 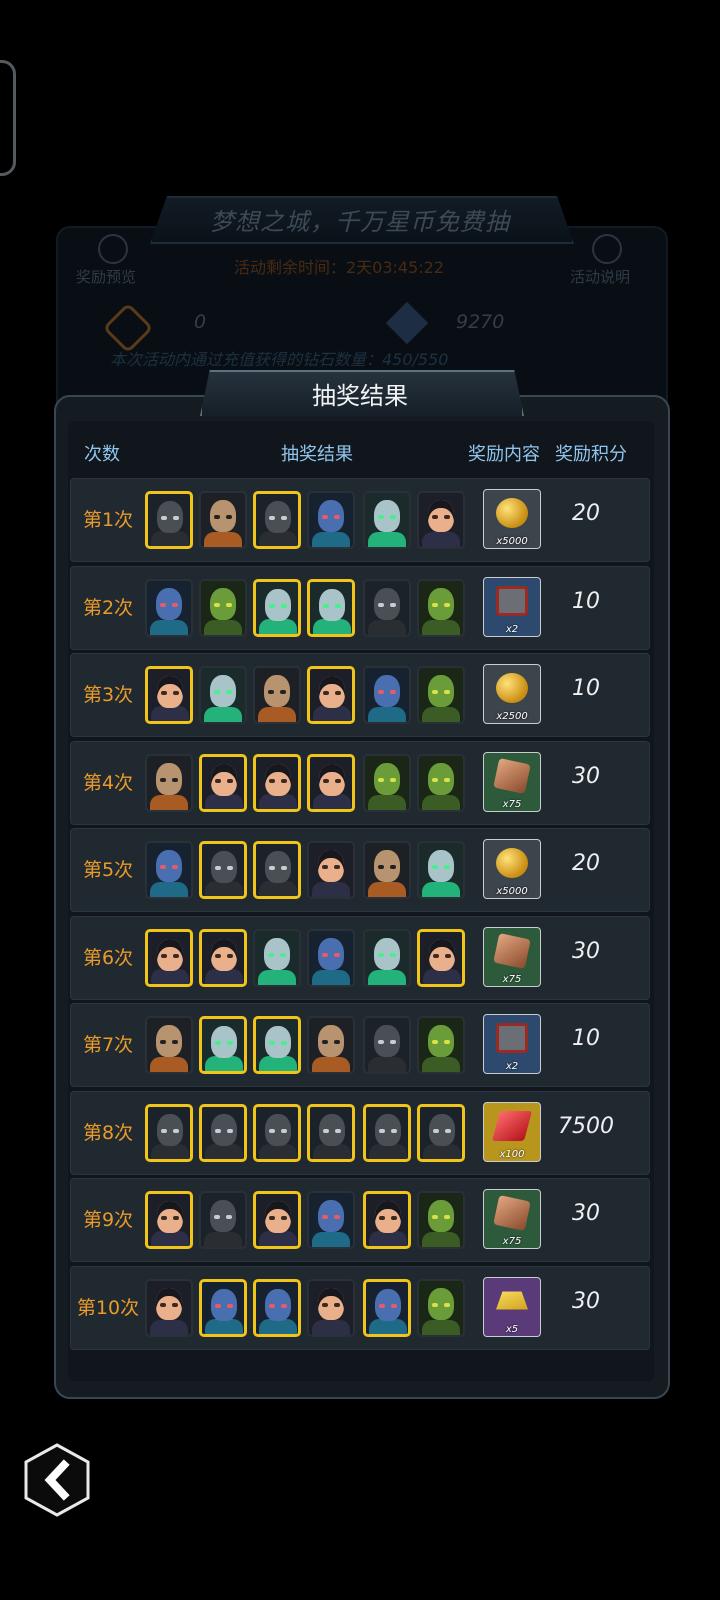 What do you see at coordinates (512, 1154) in the screenshot?
I see `reward-quantity: x100` at bounding box center [512, 1154].